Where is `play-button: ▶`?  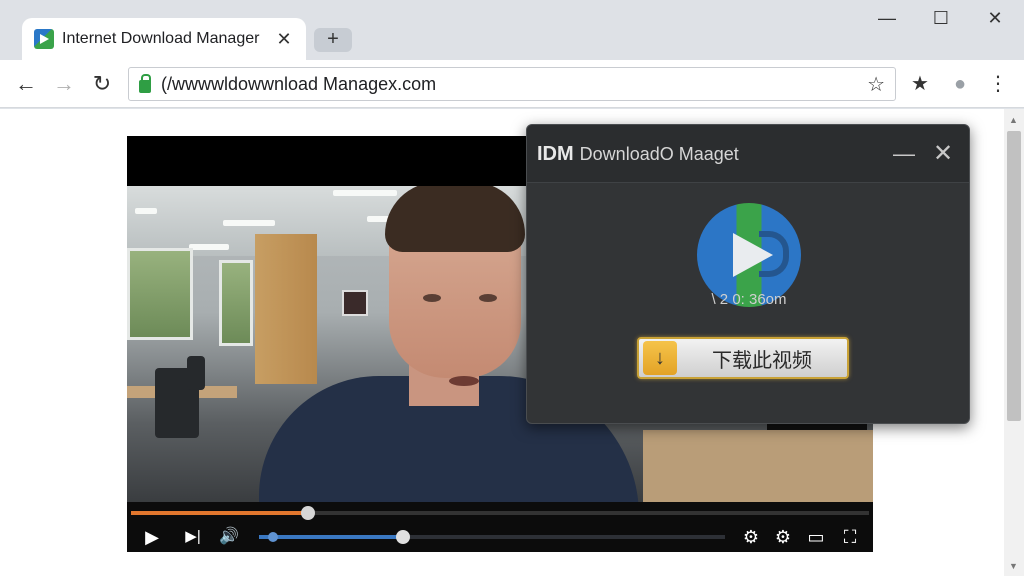 play-button: ▶ is located at coordinates (152, 537).